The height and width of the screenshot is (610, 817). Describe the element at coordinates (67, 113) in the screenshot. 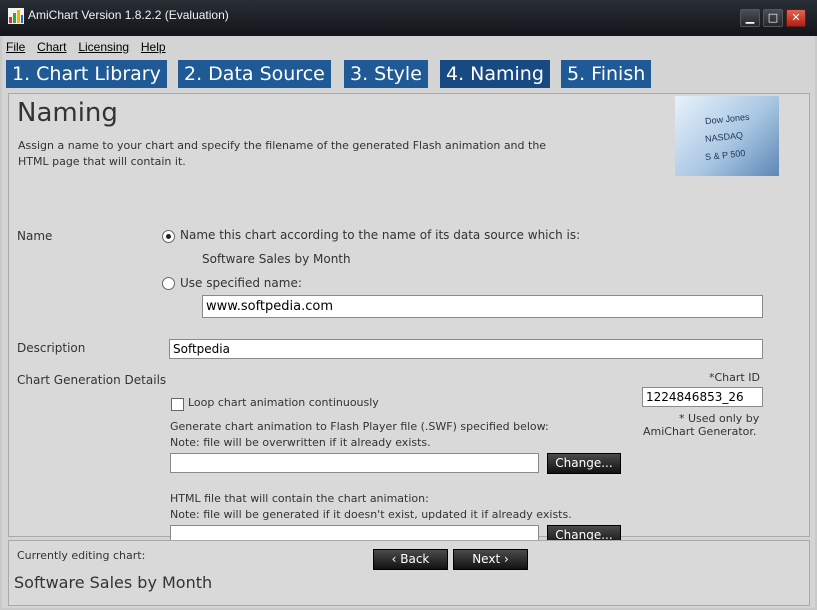

I see `page-title: Naming` at that location.